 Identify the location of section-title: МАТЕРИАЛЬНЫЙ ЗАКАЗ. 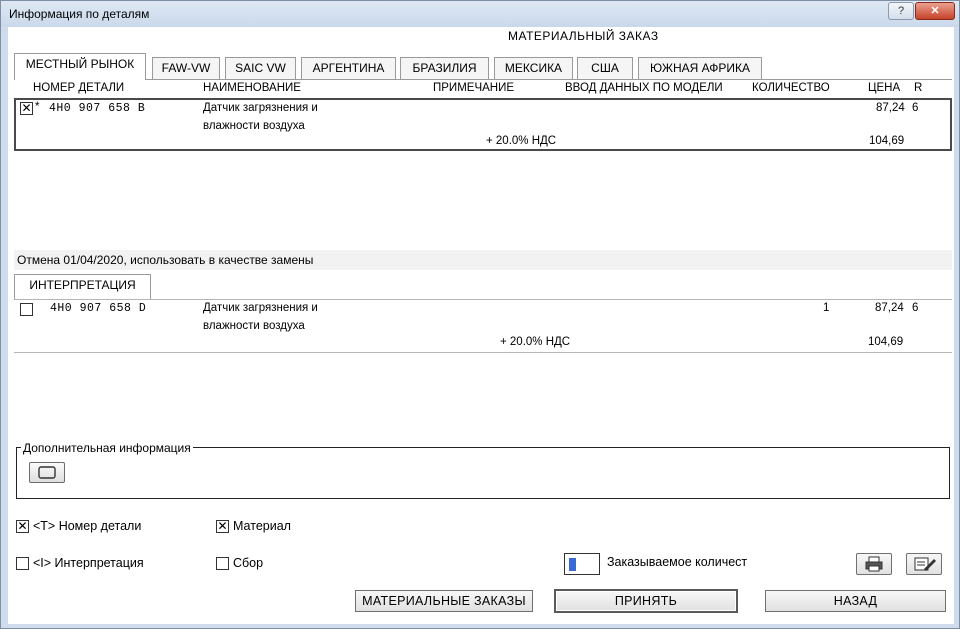
(583, 36).